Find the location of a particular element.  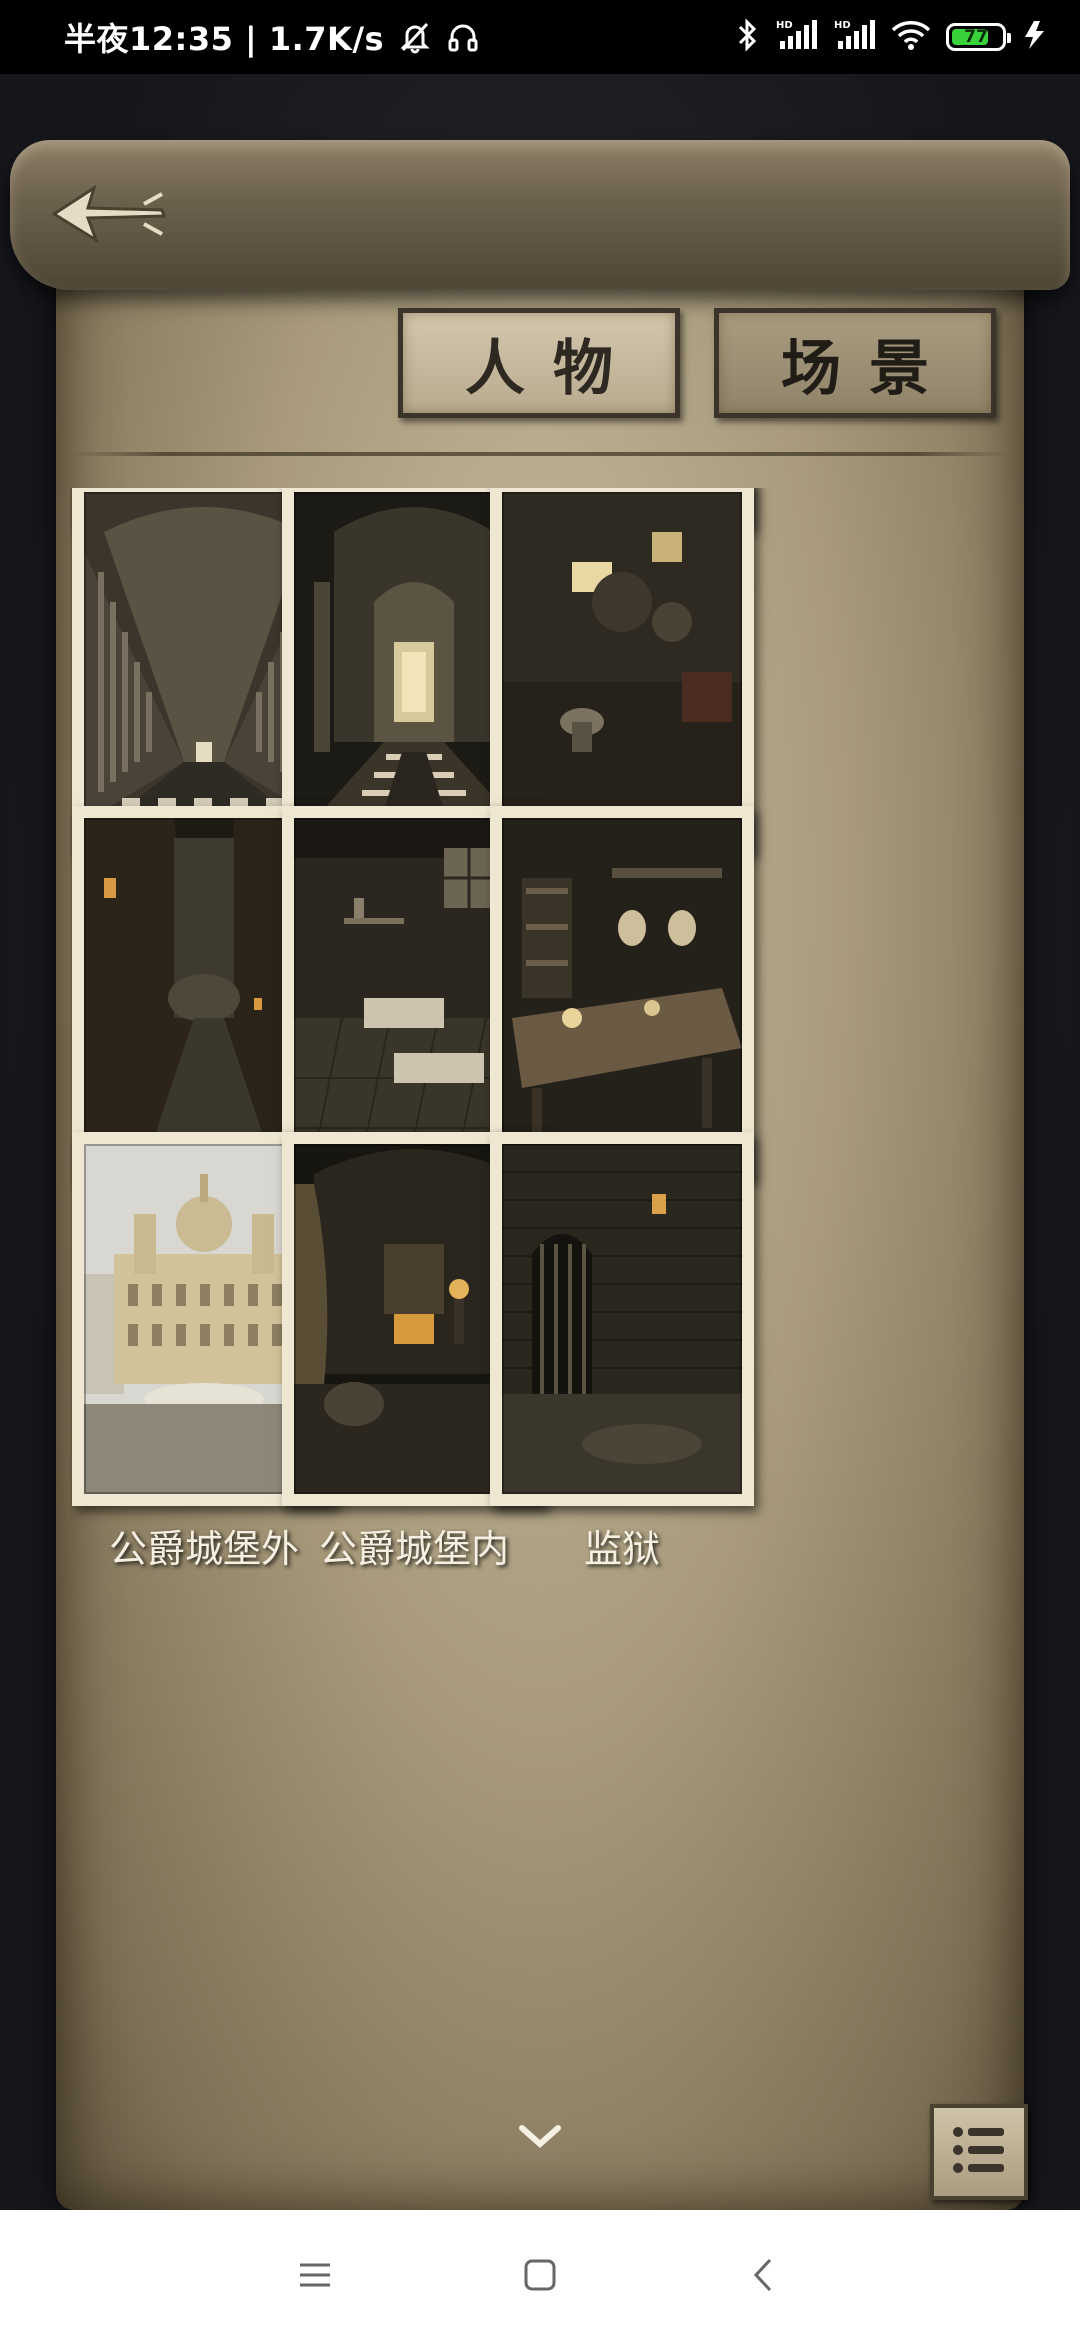

chevron-down-icon is located at coordinates (540, 2137).